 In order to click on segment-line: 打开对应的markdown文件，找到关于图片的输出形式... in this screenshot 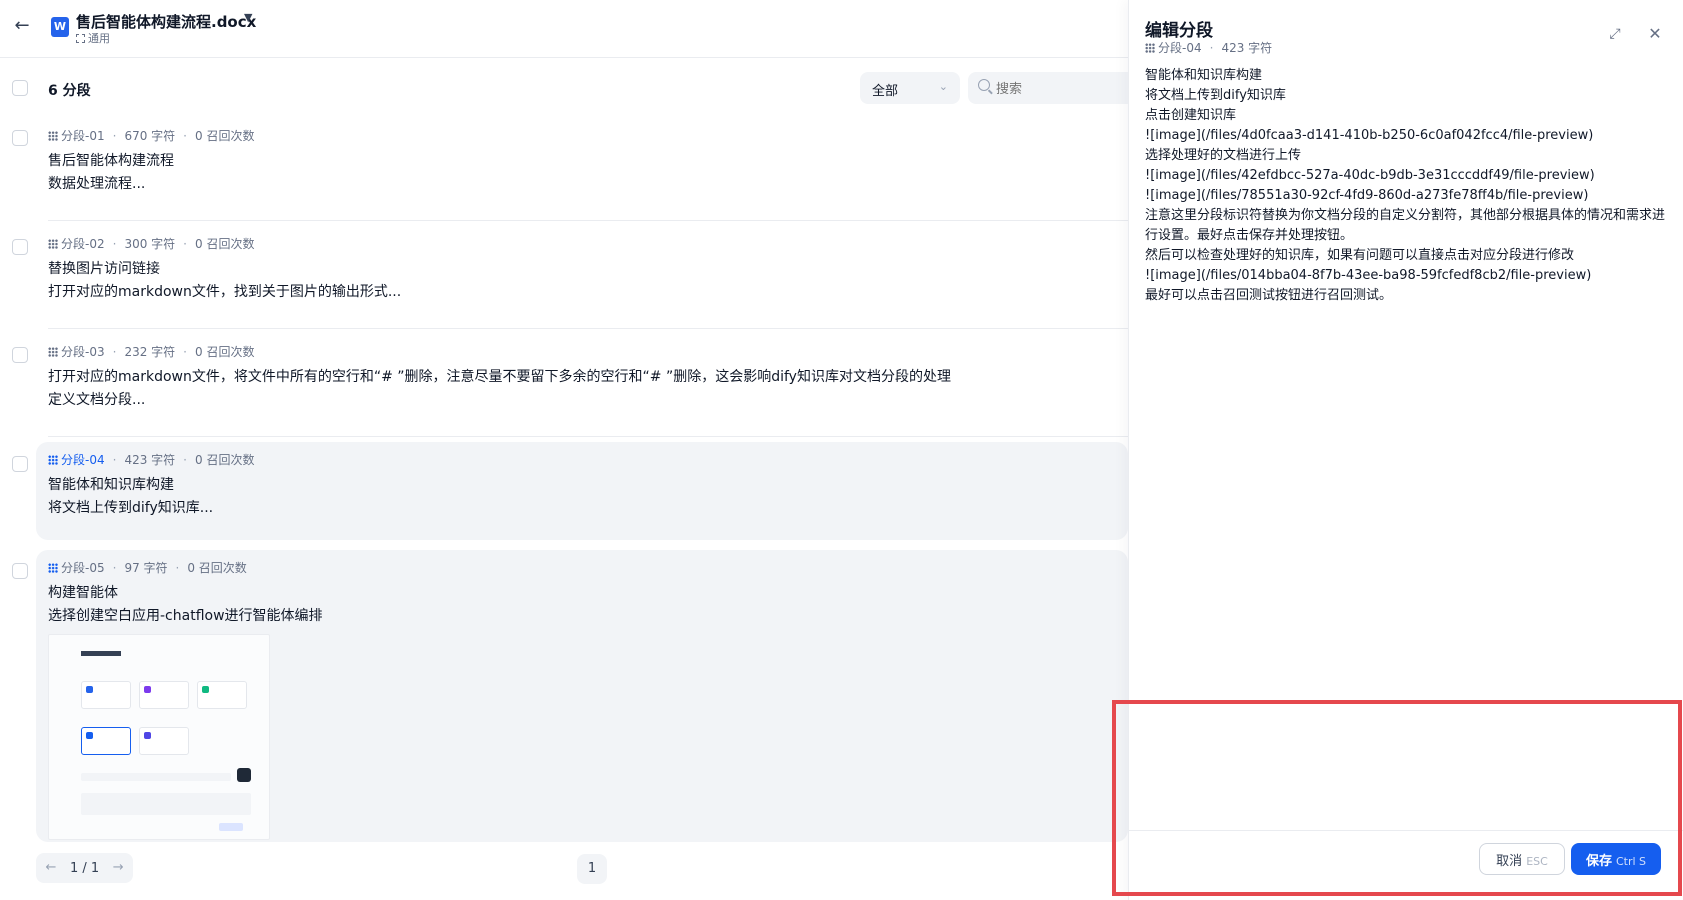, I will do `click(225, 292)`.